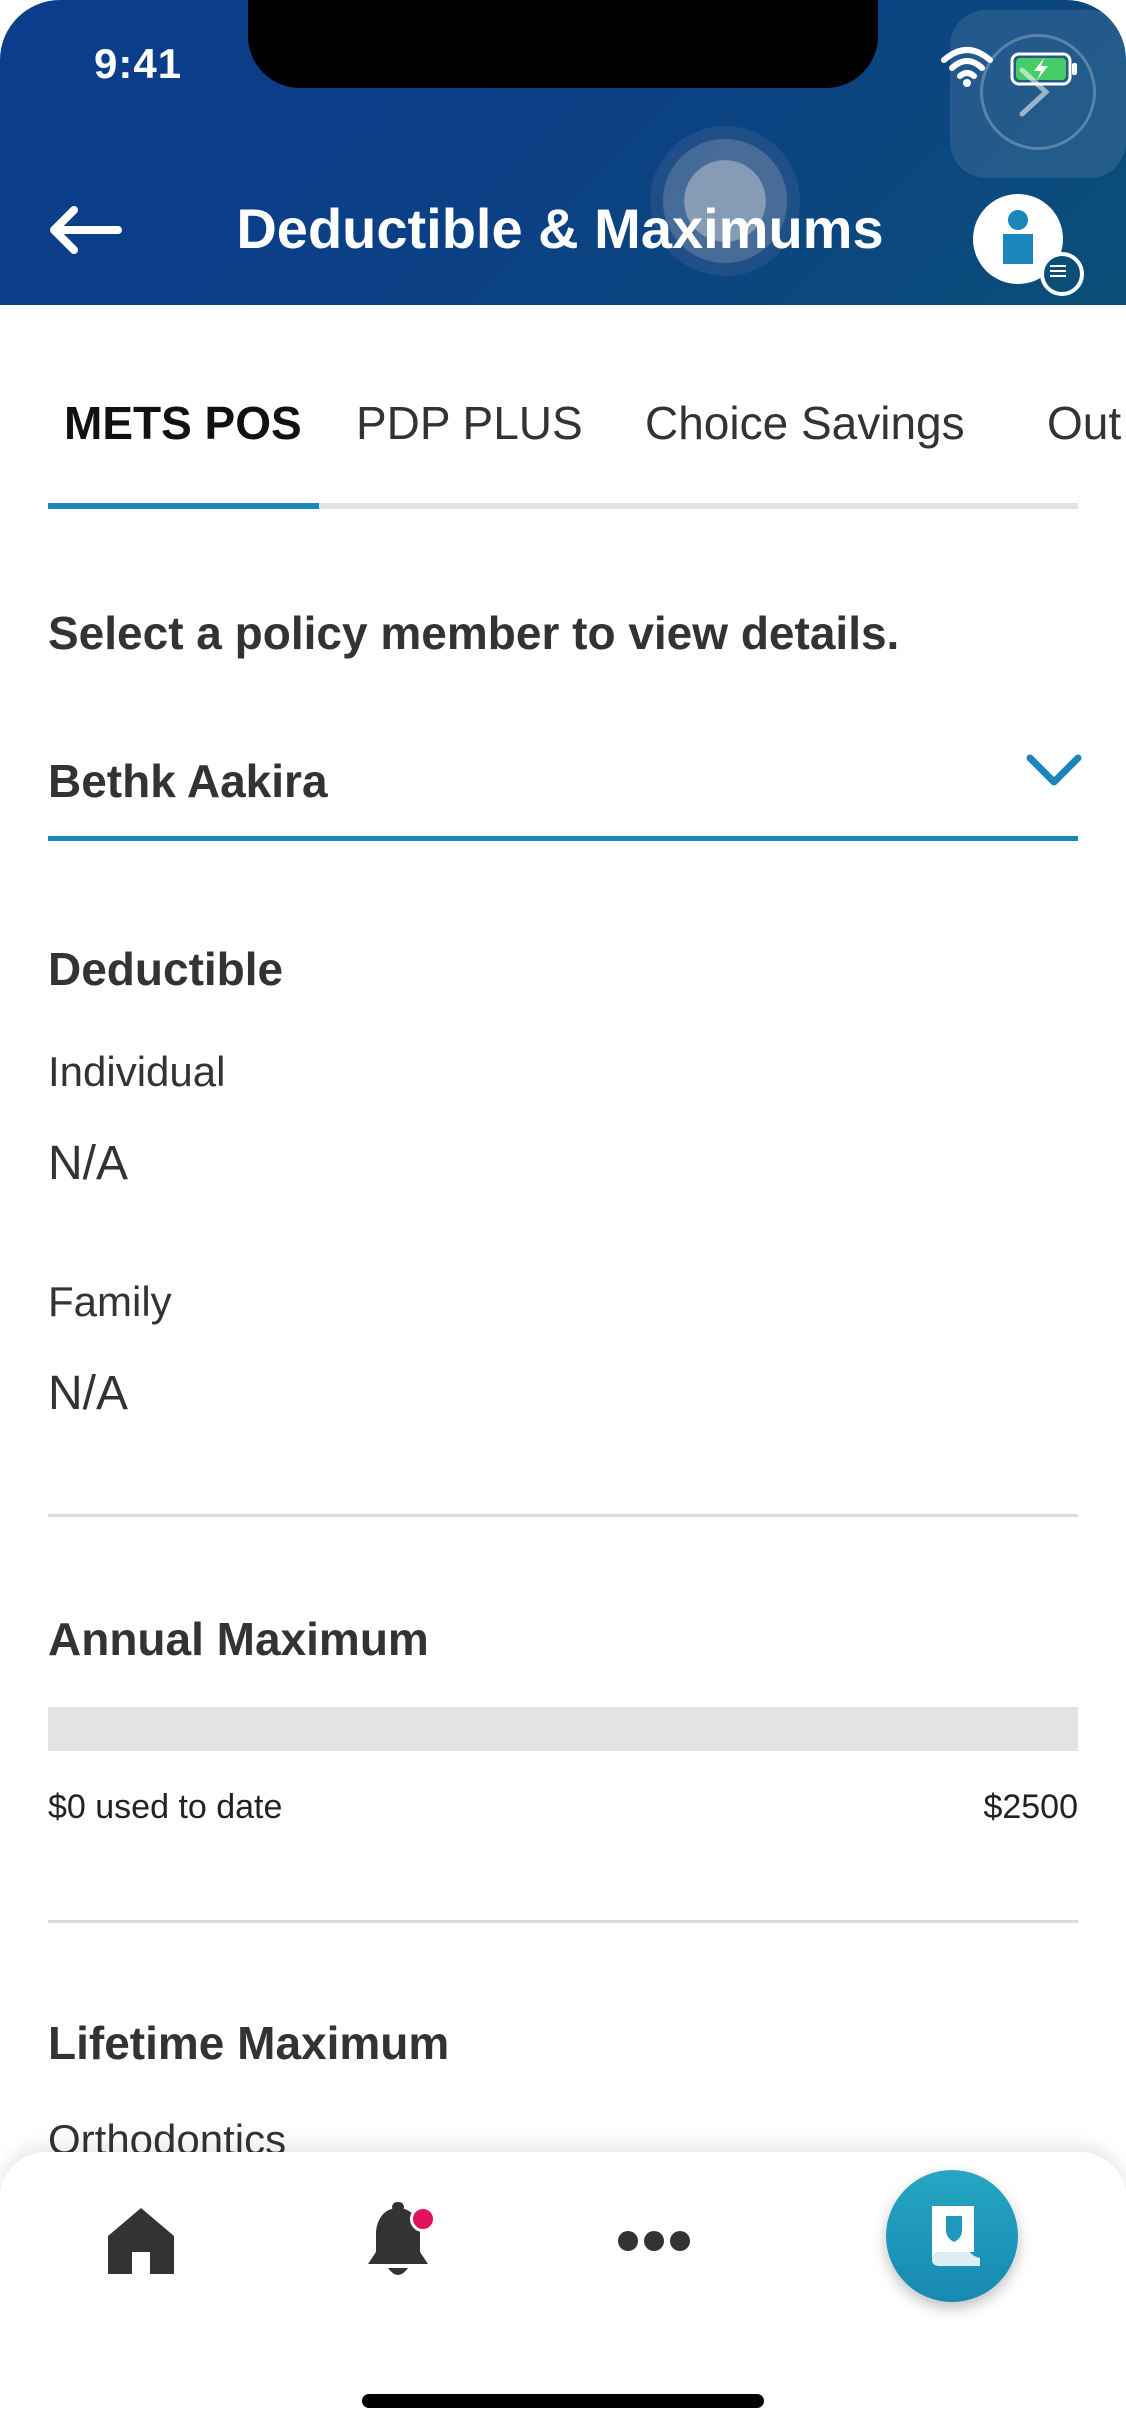 This screenshot has width=1126, height=2436. Describe the element at coordinates (1030, 1807) in the screenshot. I see `annual-maximum-amount: $2500` at that location.